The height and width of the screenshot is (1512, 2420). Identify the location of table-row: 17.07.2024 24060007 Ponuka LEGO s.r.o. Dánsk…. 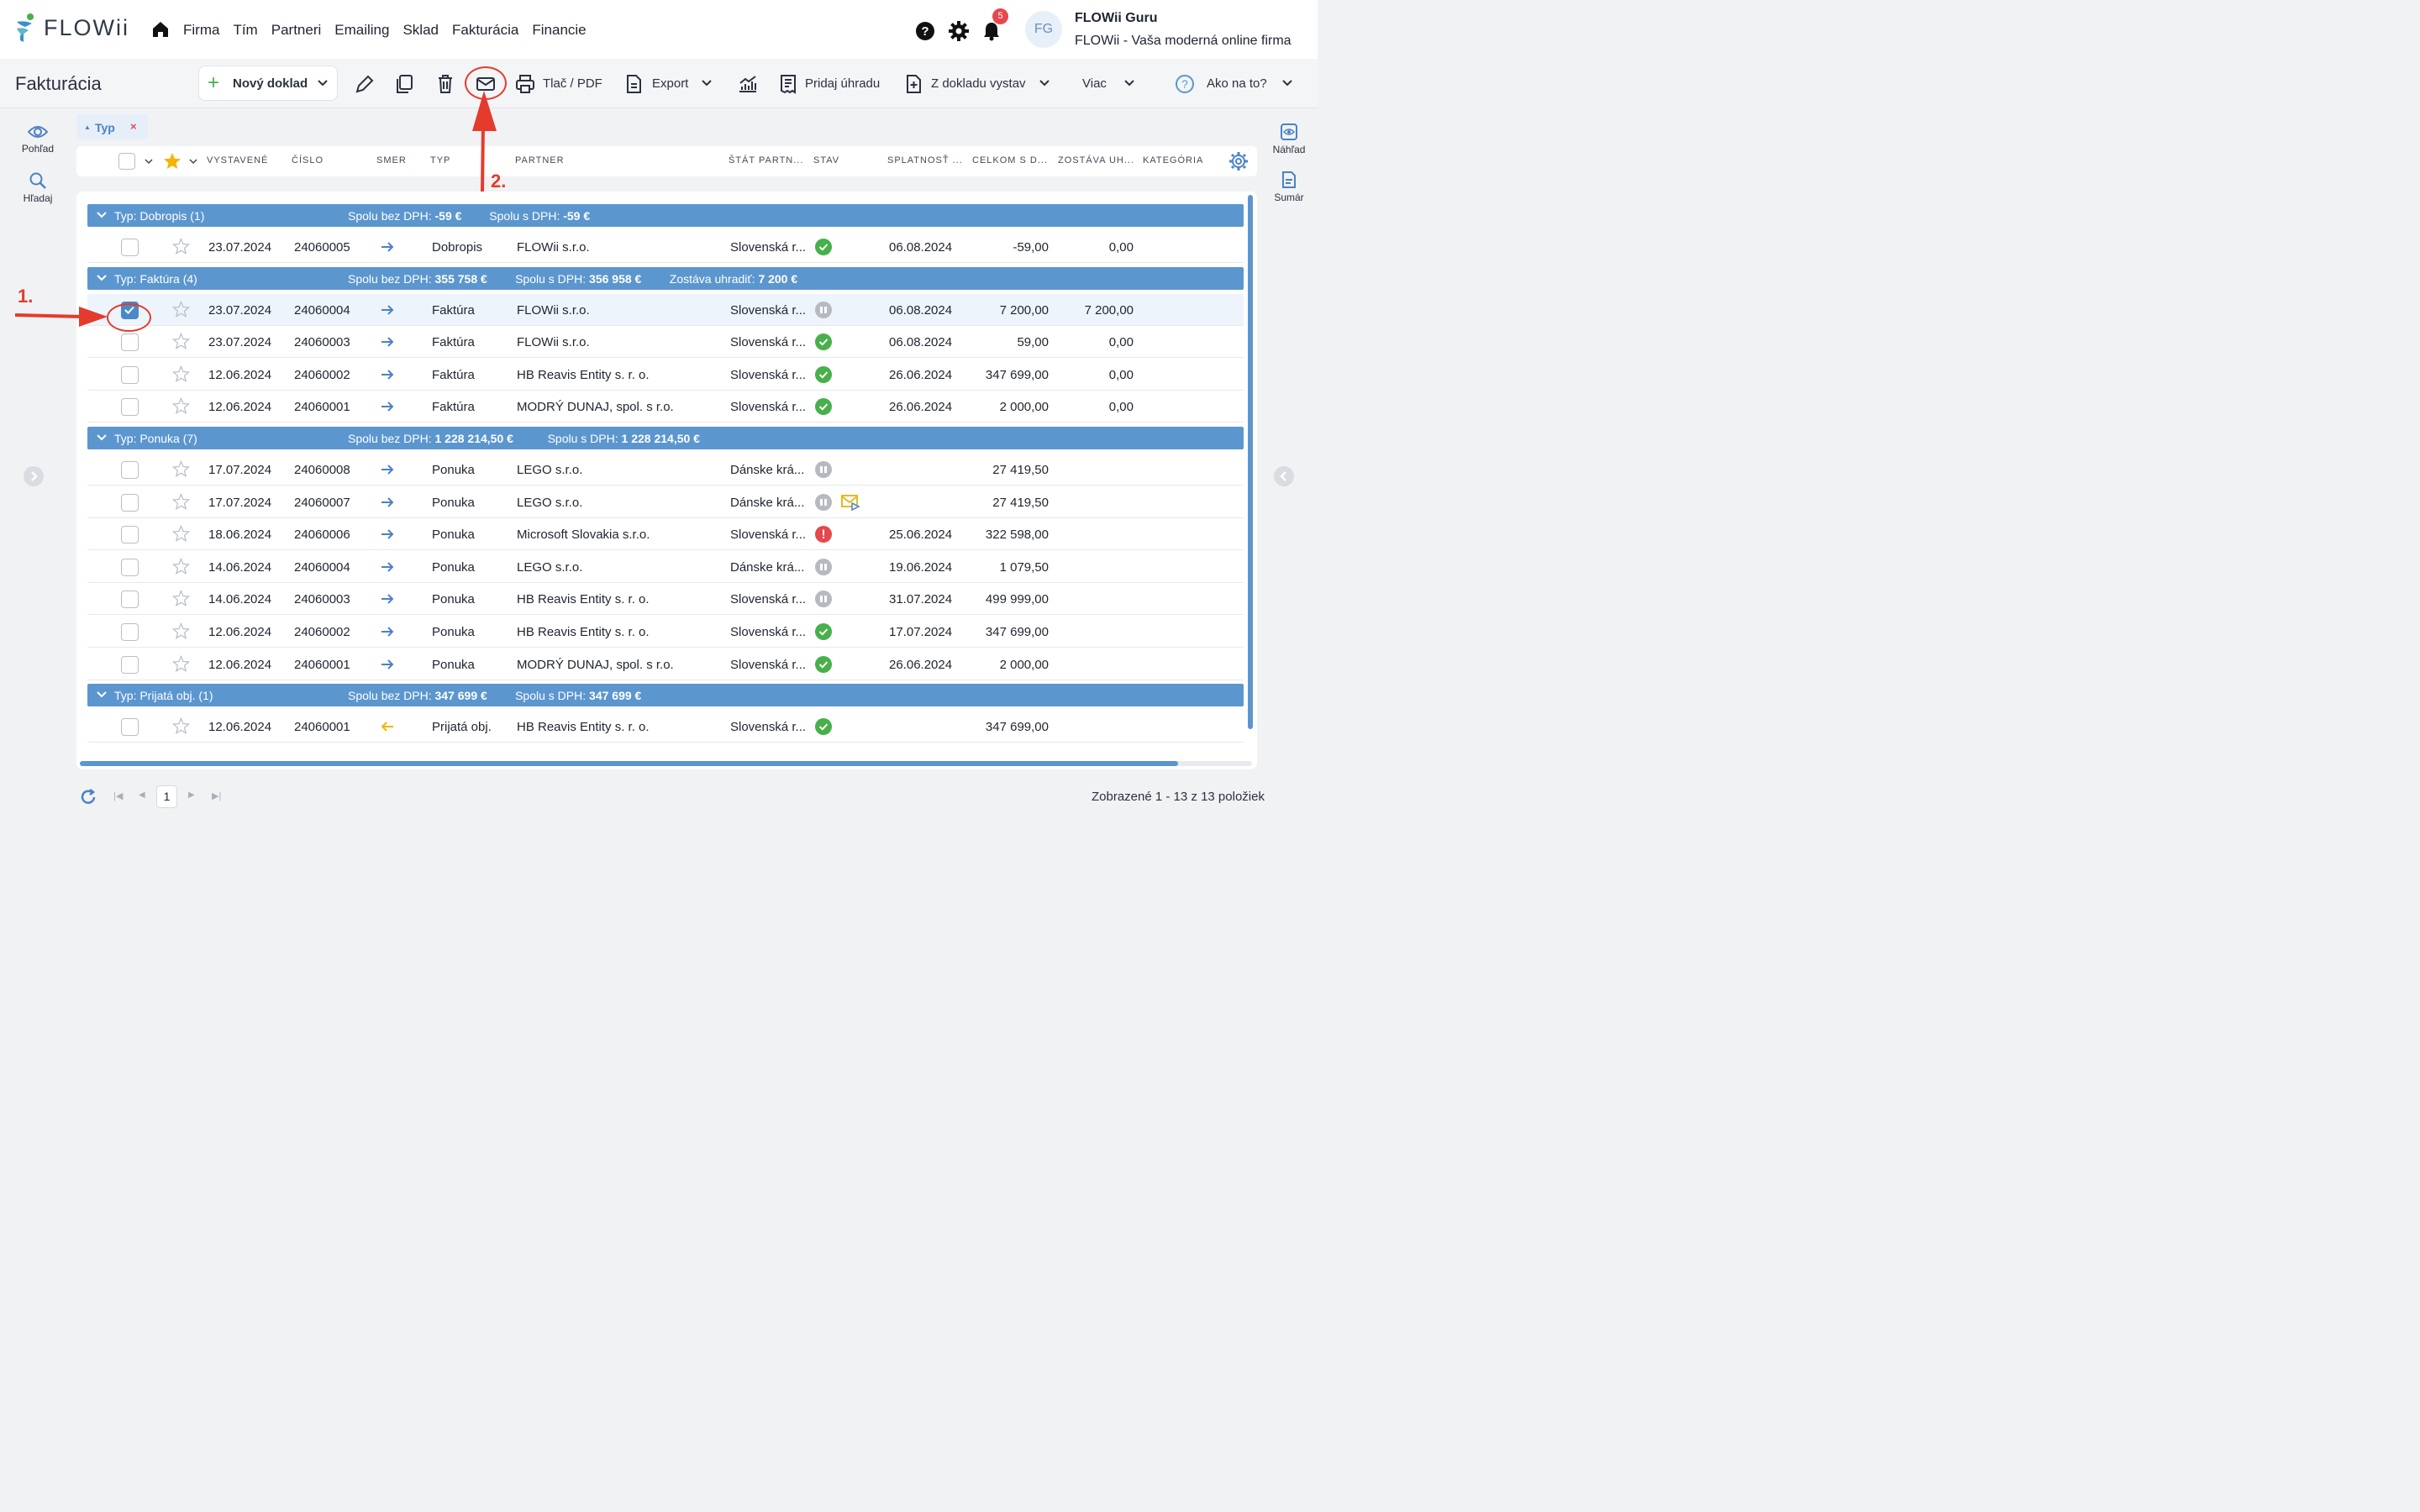
(665, 502).